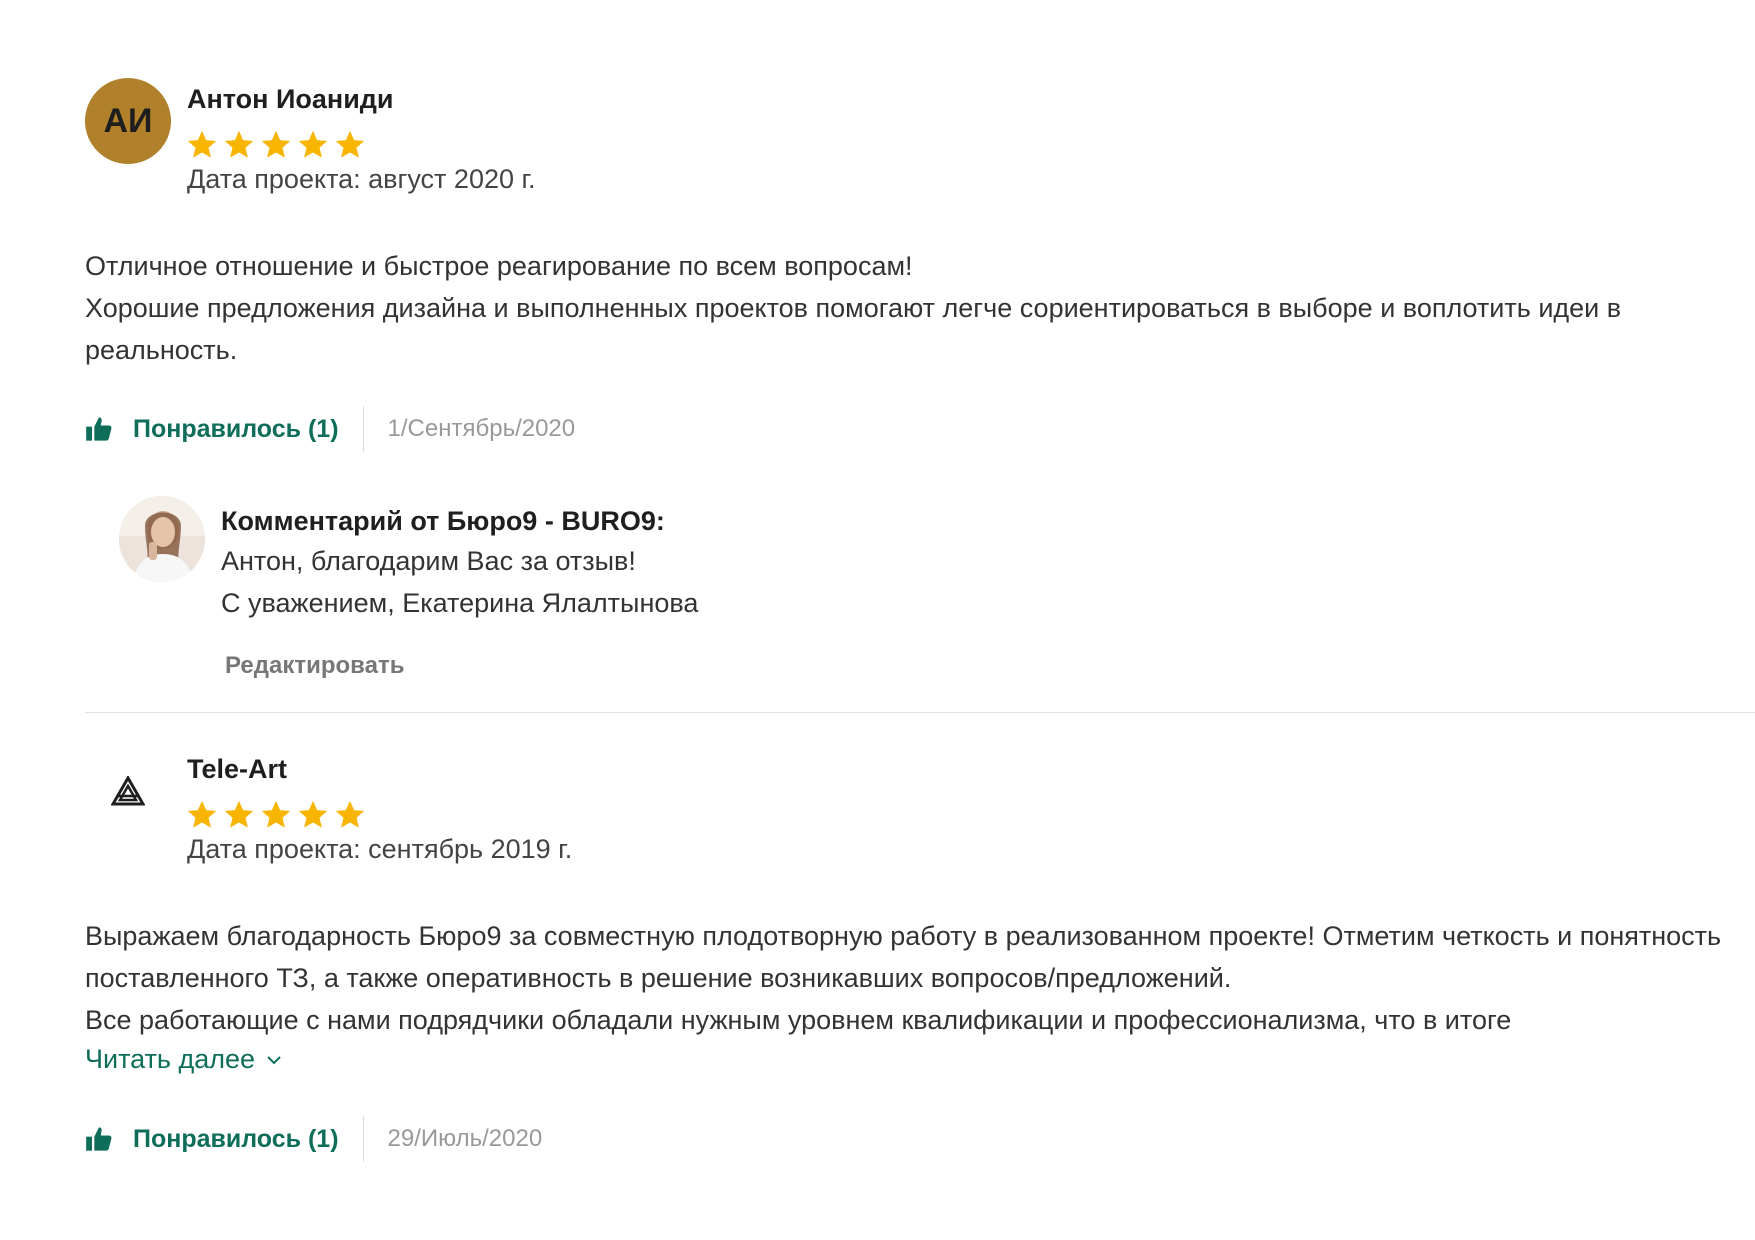 The width and height of the screenshot is (1755, 1240). I want to click on reply-text-line: Антон, благодарим Вас за отзыв!, so click(428, 561).